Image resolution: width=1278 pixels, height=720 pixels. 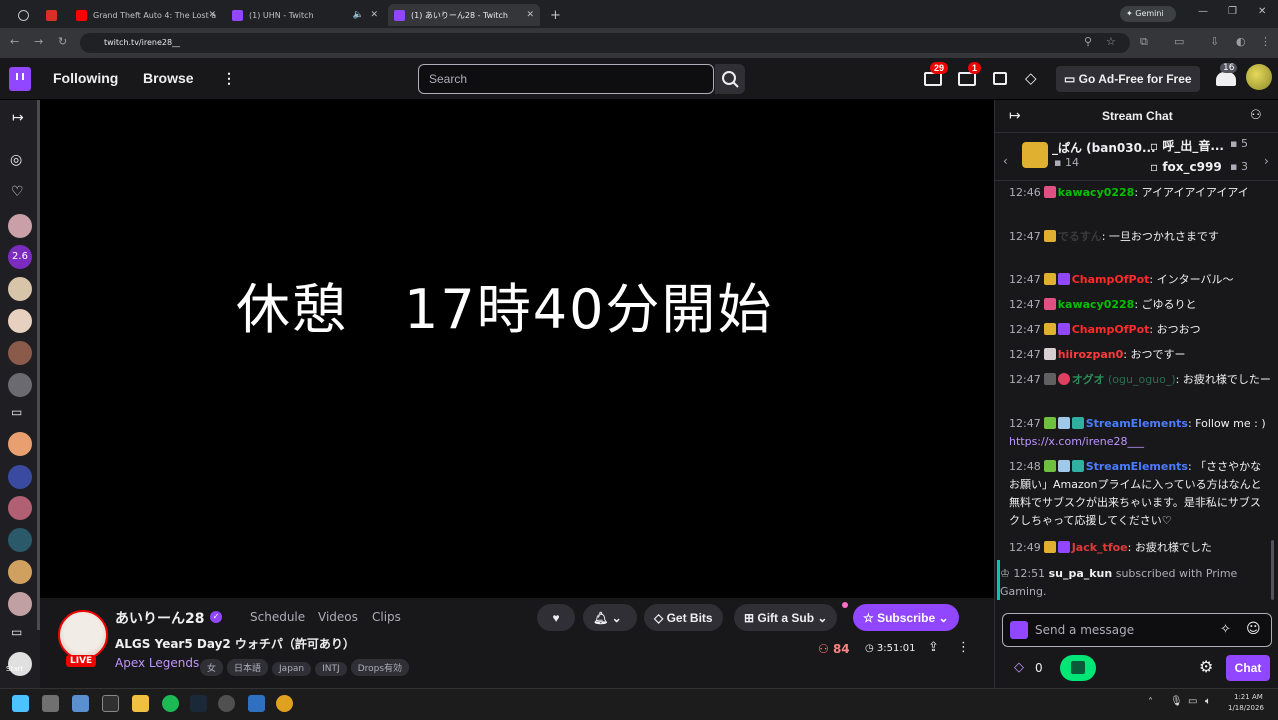 What do you see at coordinates (1248, 668) in the screenshot?
I see `chat-send-button: Chat` at bounding box center [1248, 668].